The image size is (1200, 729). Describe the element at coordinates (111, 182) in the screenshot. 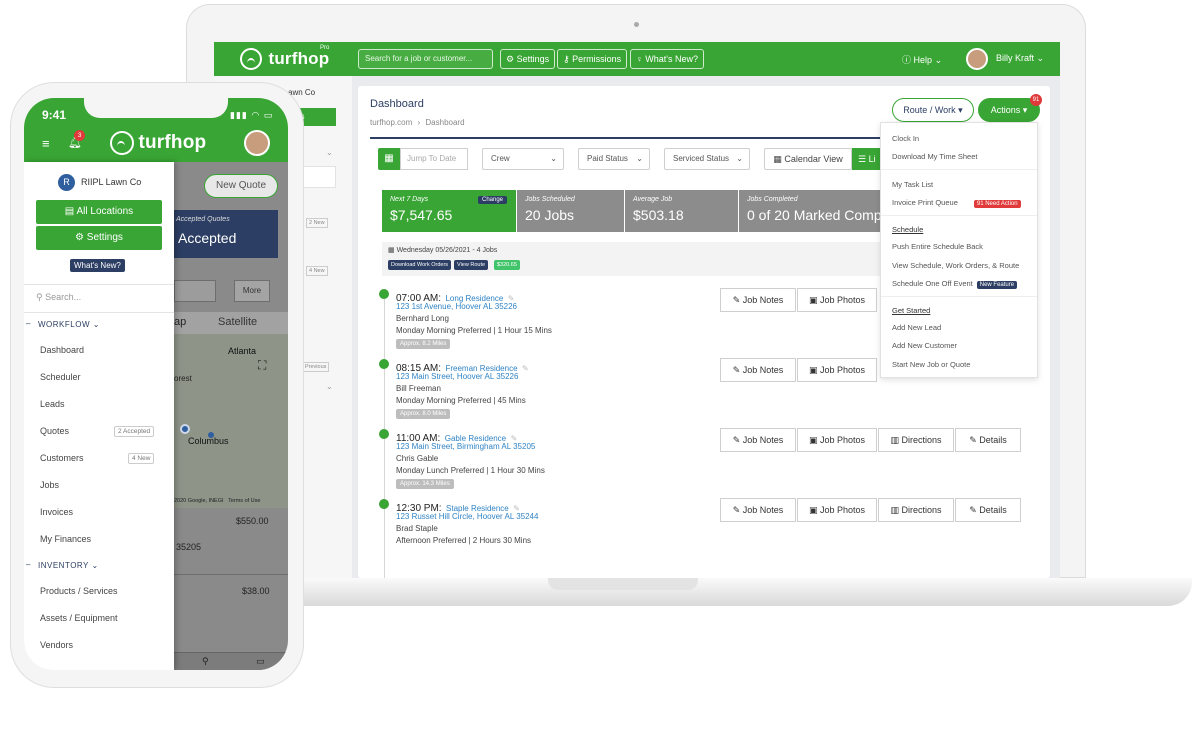

I see `company-name: RIIPL Lawn Co` at that location.